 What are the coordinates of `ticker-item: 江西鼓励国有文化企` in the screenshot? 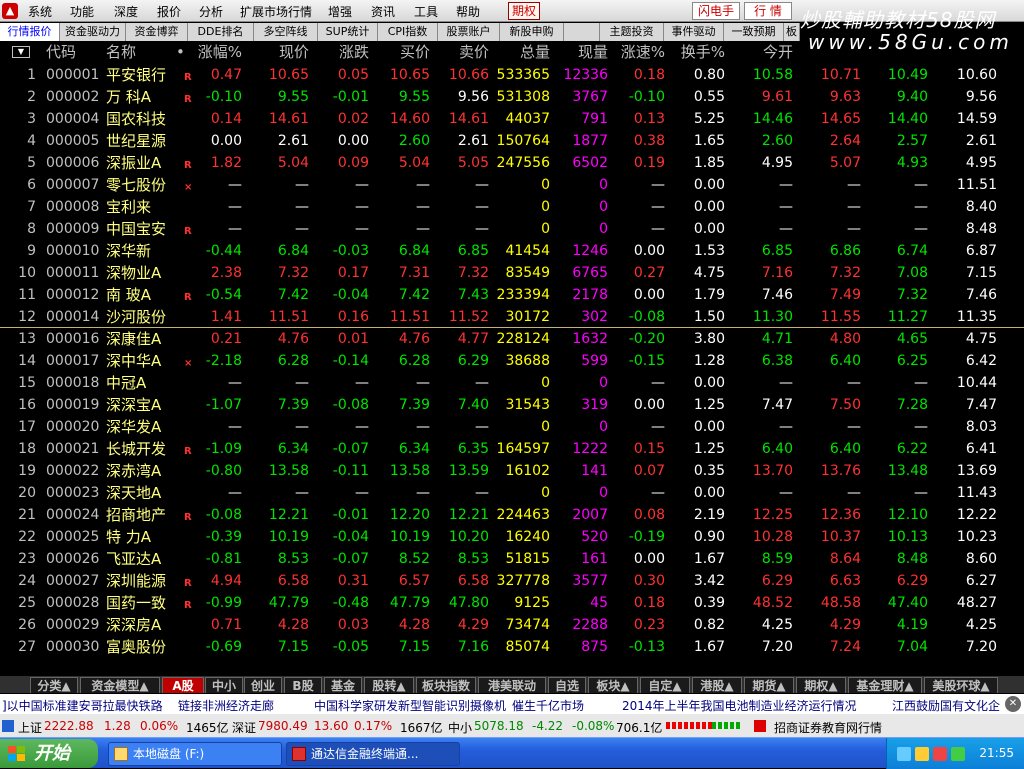 It's located at (946, 705).